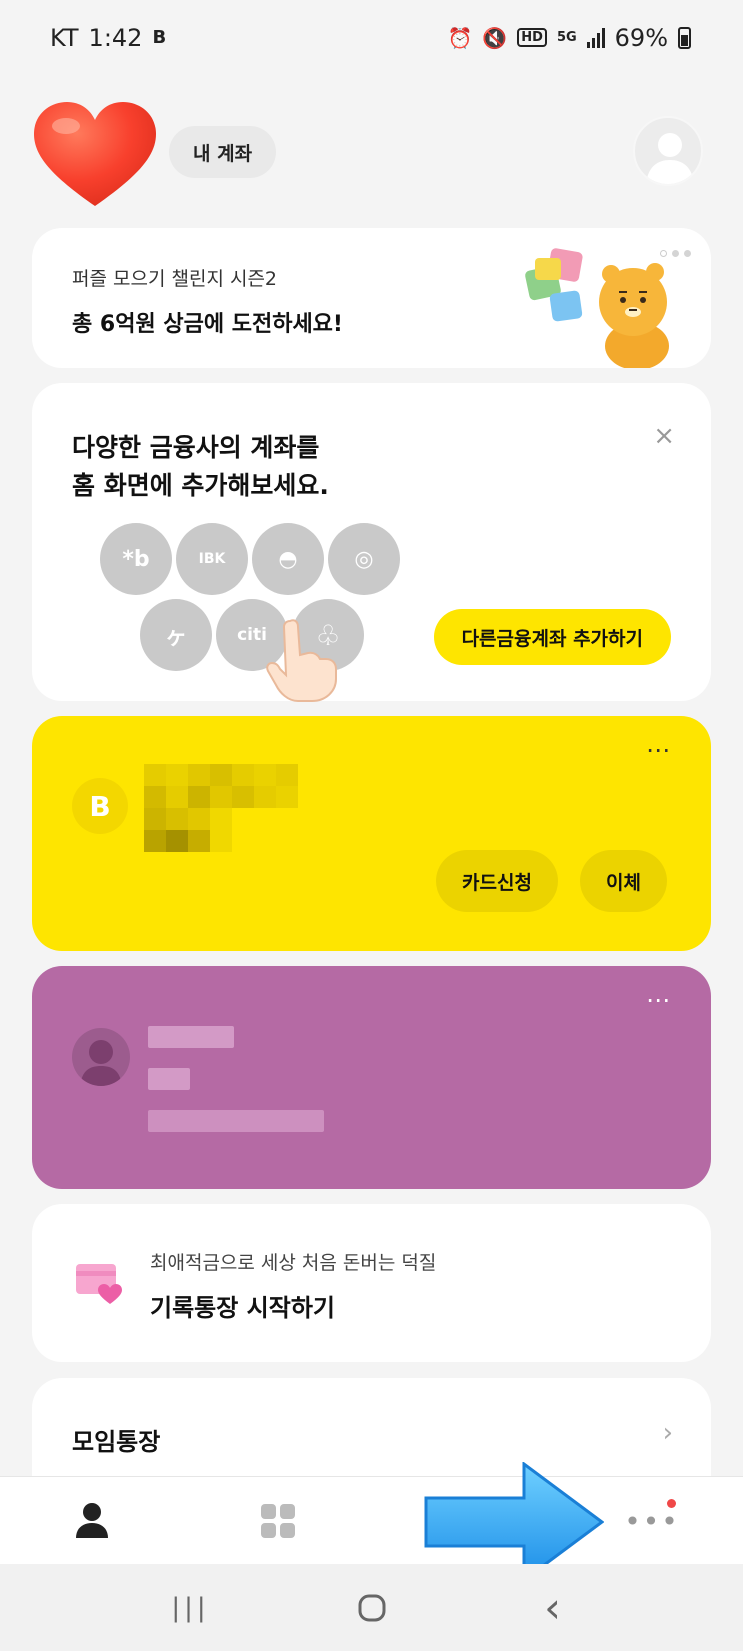 The image size is (743, 1651). Describe the element at coordinates (595, 37) in the screenshot. I see `signal-icon` at that location.